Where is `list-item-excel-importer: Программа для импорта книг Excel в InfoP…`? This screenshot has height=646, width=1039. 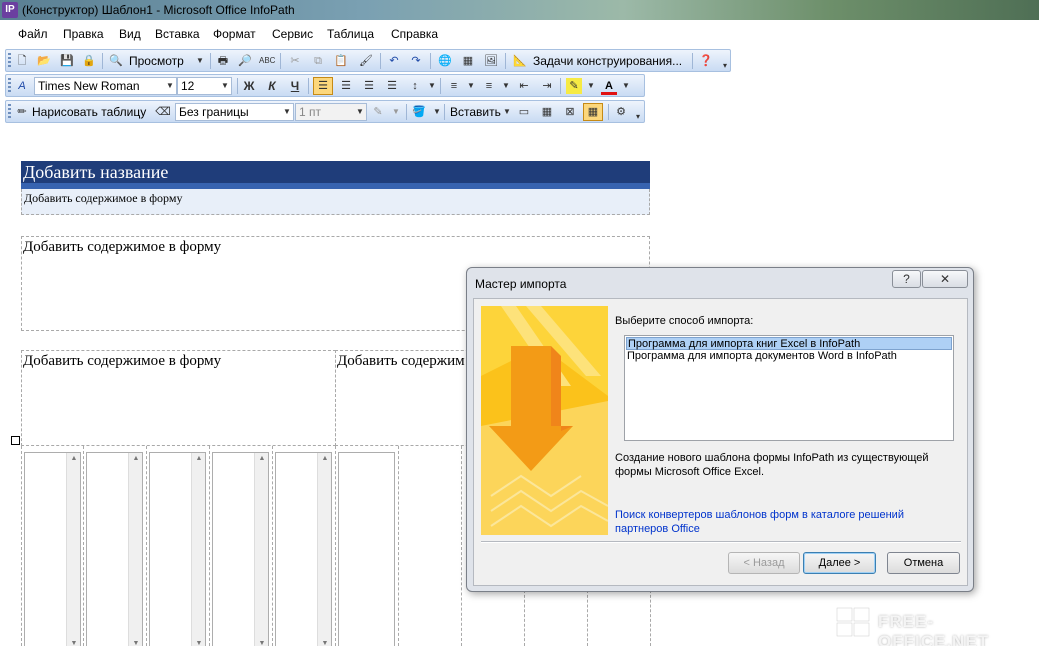 list-item-excel-importer: Программа для импорта книг Excel в InfoP… is located at coordinates (789, 343).